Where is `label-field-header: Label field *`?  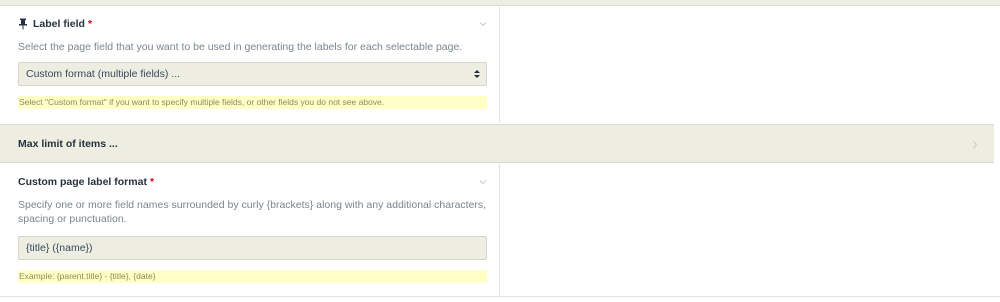
label-field-header: Label field * is located at coordinates (55, 24).